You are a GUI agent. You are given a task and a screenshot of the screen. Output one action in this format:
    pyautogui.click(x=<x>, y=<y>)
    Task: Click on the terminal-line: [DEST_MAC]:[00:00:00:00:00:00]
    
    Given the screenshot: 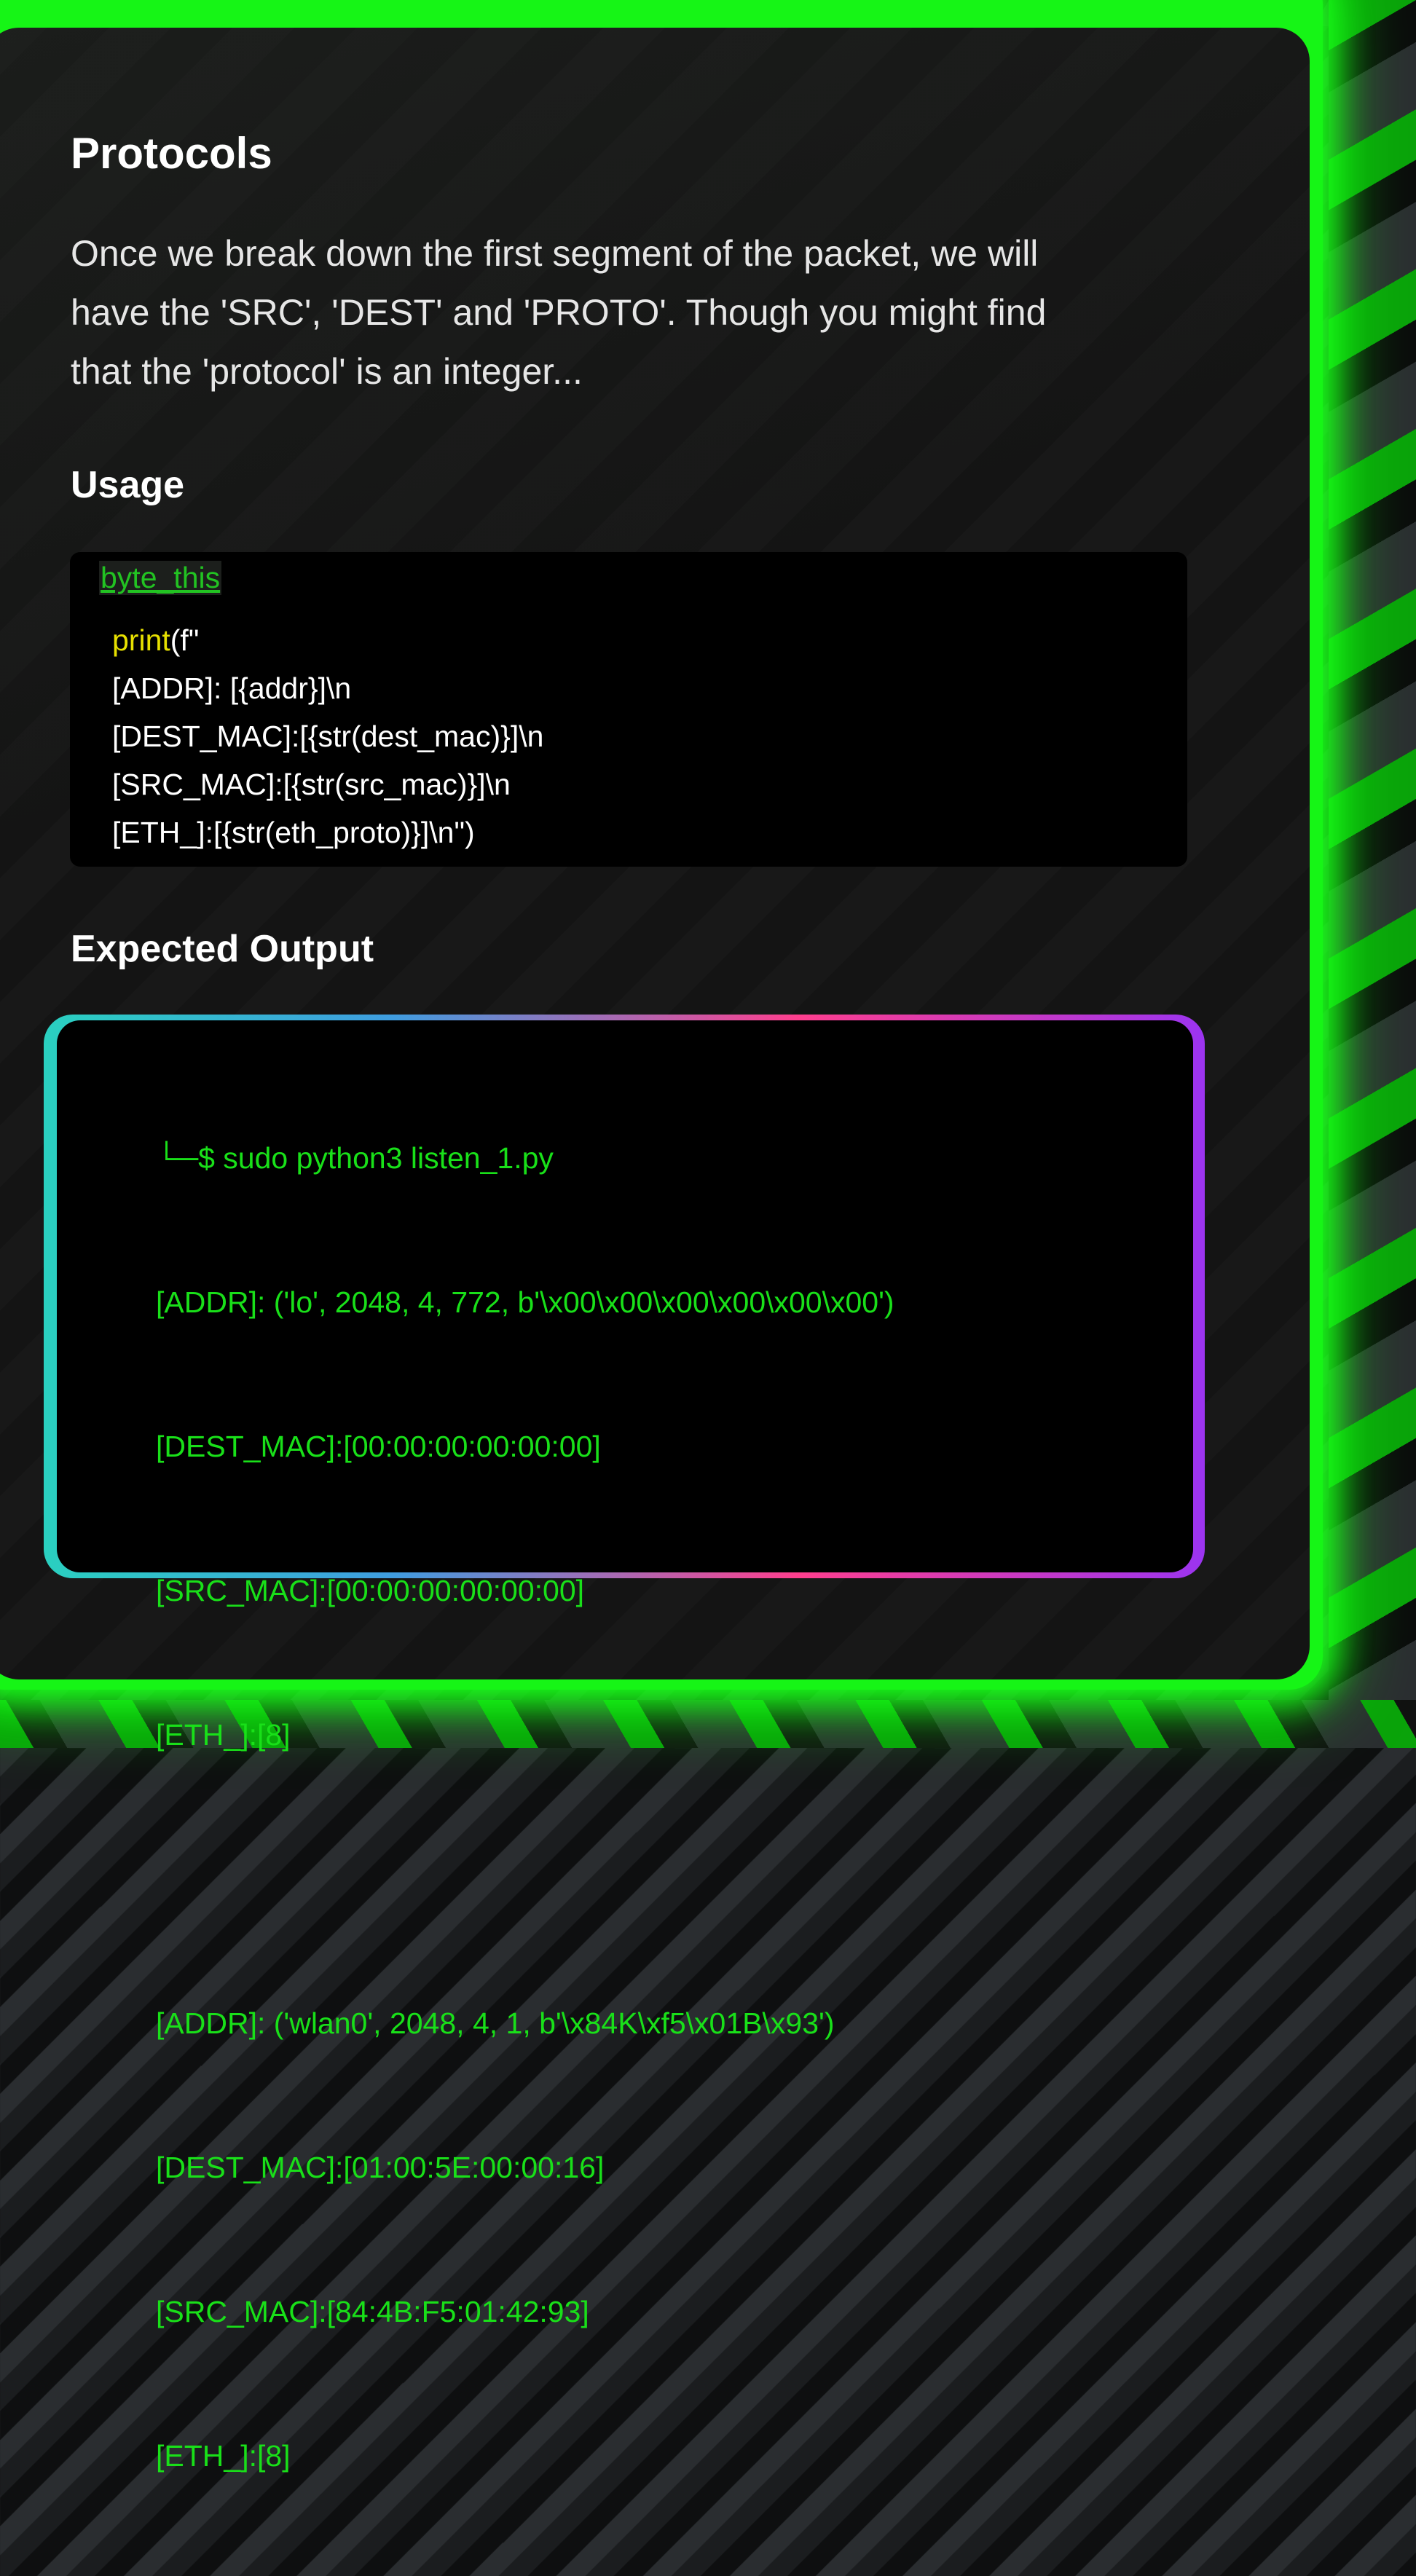 What is the action you would take?
    pyautogui.click(x=378, y=1446)
    